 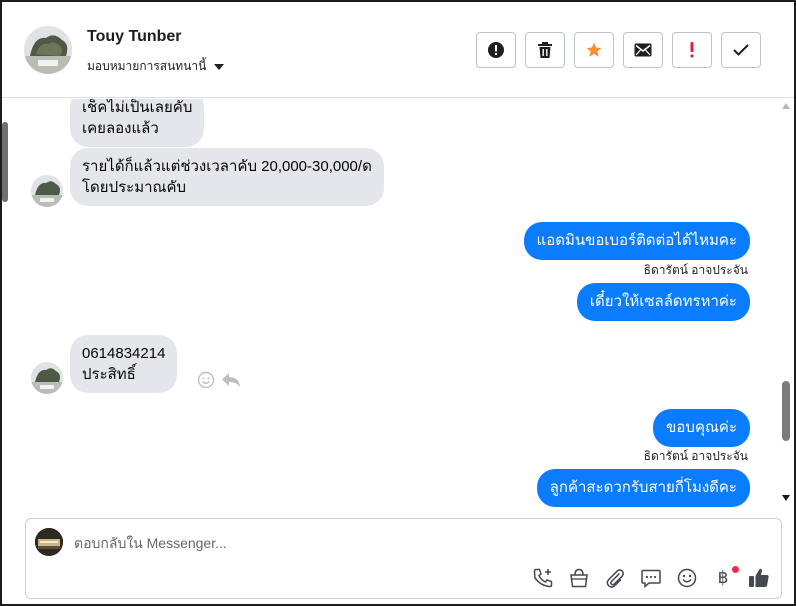 I want to click on shopping-bag-icon, so click(x=579, y=578).